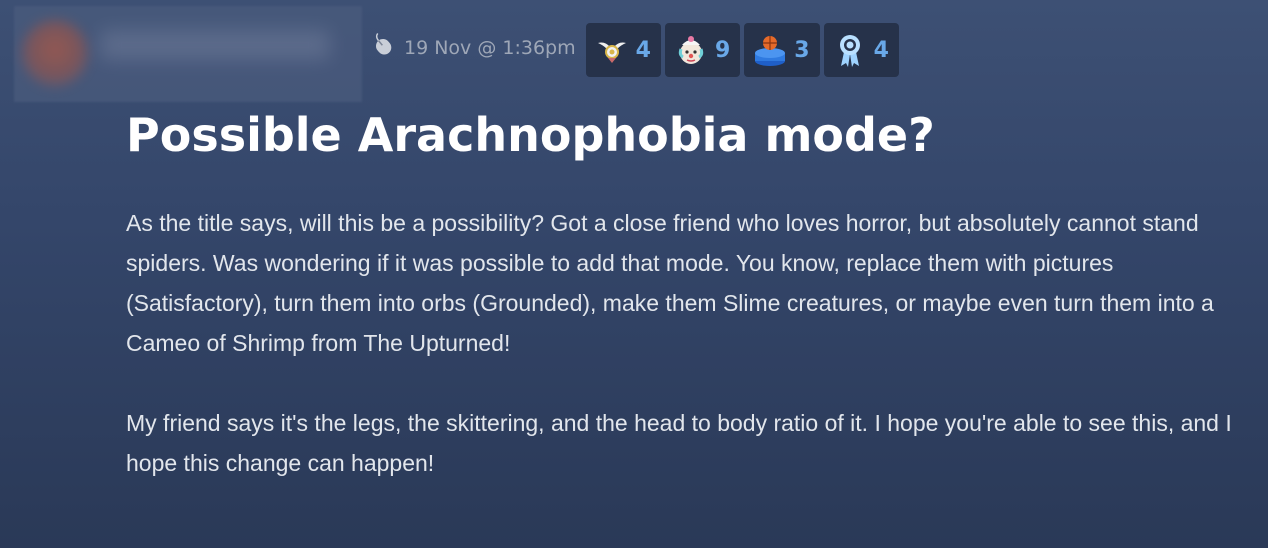 The width and height of the screenshot is (1268, 548). I want to click on award-badge-basketball: 3, so click(782, 50).